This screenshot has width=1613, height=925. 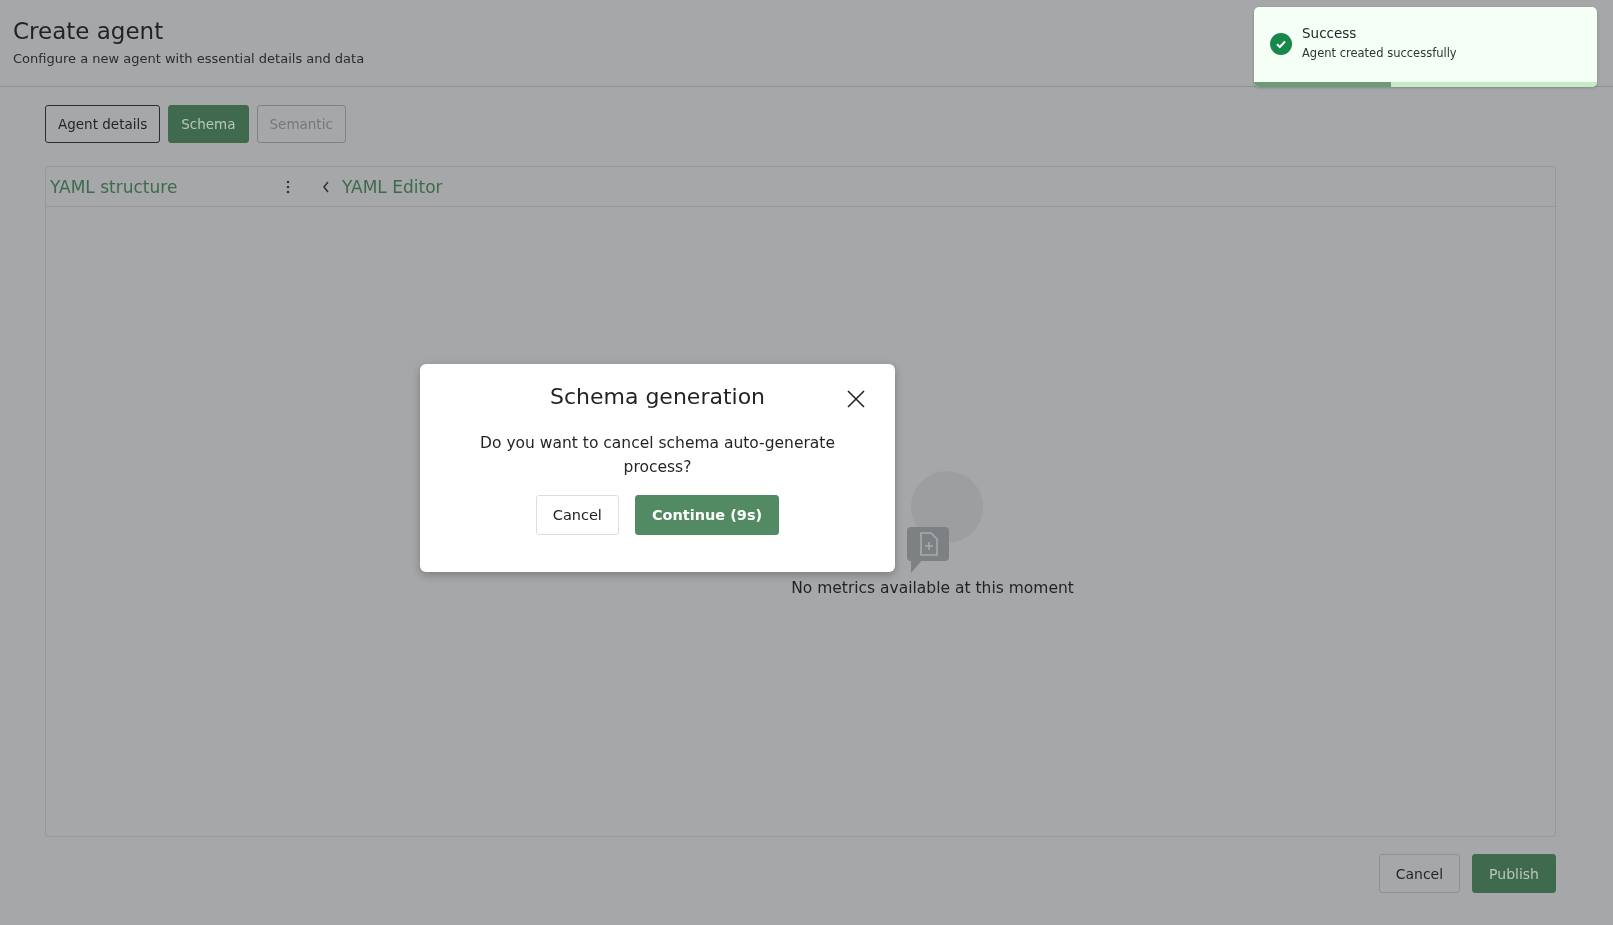 What do you see at coordinates (1419, 873) in the screenshot?
I see `footer-button: Cancel` at bounding box center [1419, 873].